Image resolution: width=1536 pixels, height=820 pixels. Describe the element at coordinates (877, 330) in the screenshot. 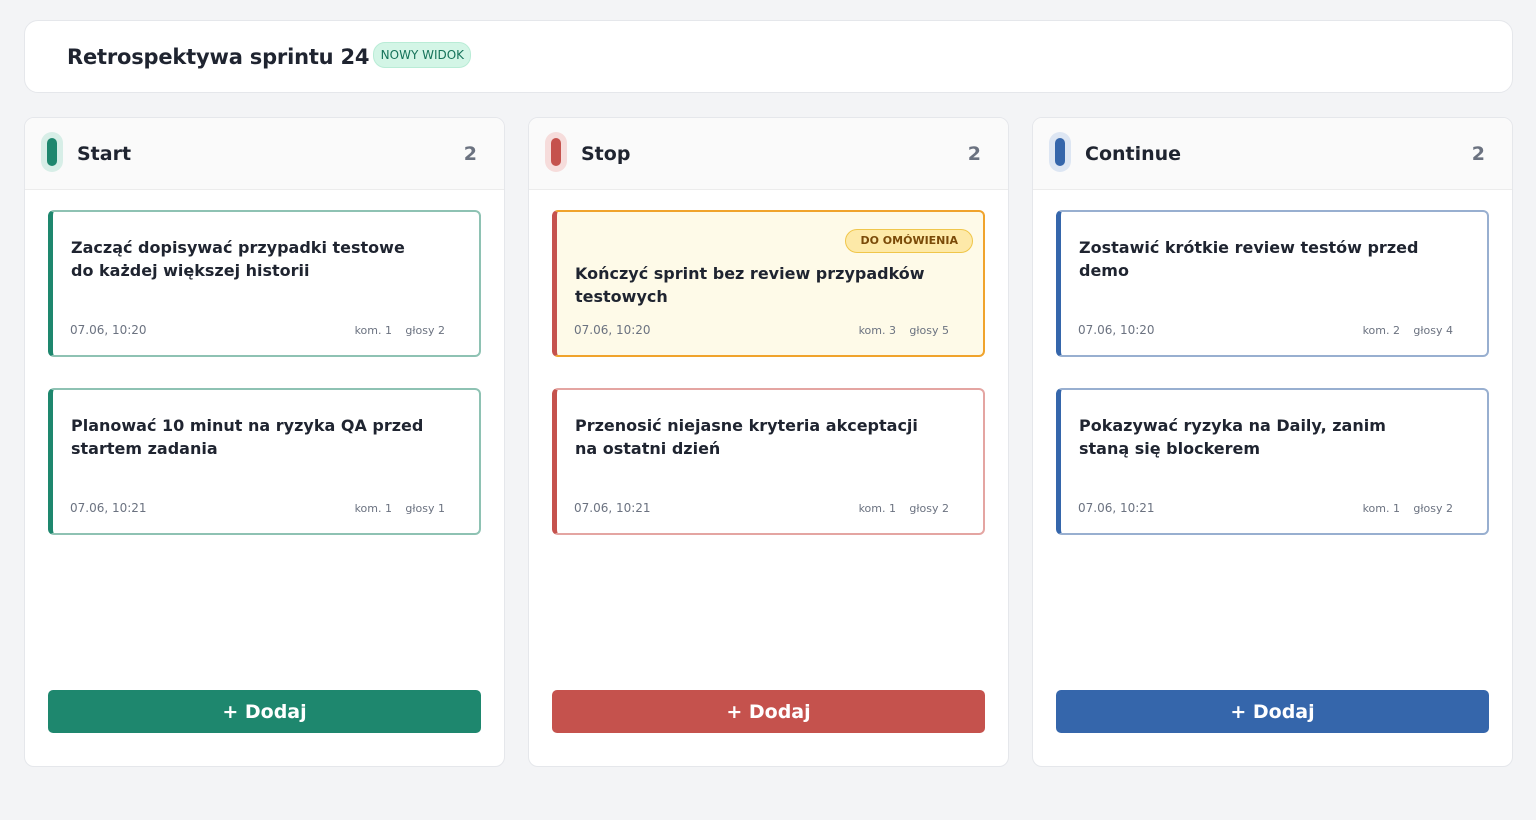

I see `card-comments: kom. 3` at that location.